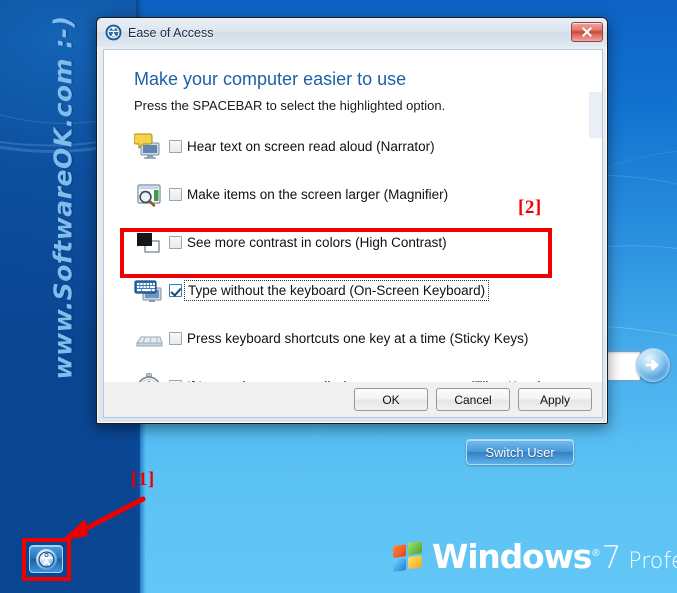 The width and height of the screenshot is (677, 593). I want to click on submit-arrow-button, so click(653, 365).